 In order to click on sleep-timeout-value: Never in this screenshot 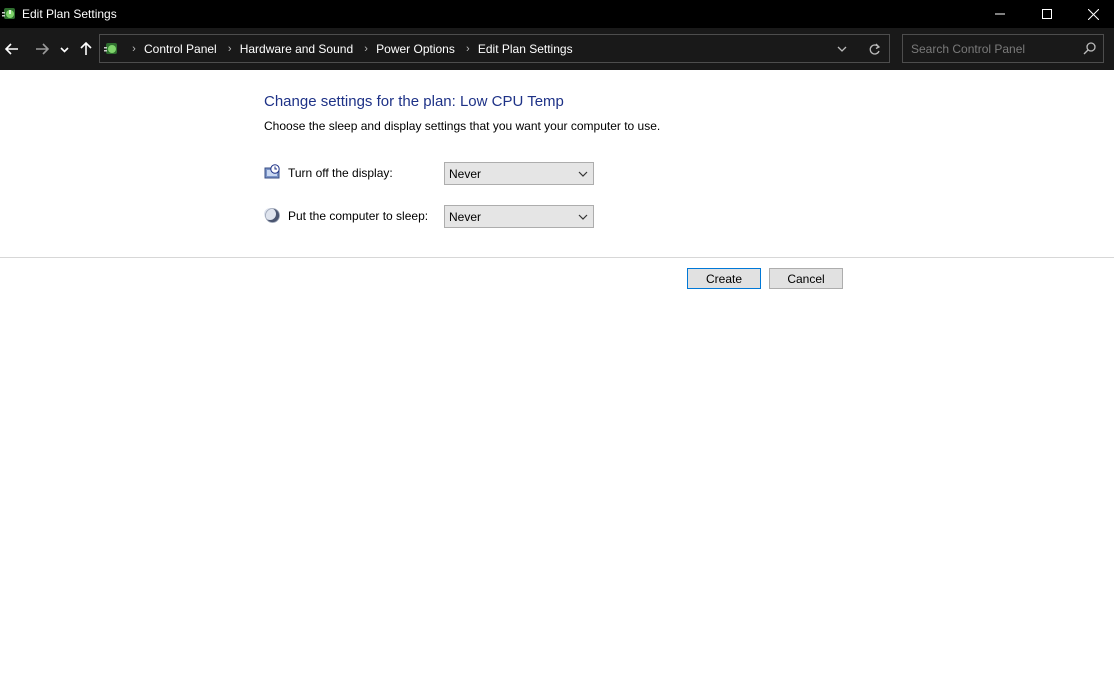, I will do `click(465, 217)`.